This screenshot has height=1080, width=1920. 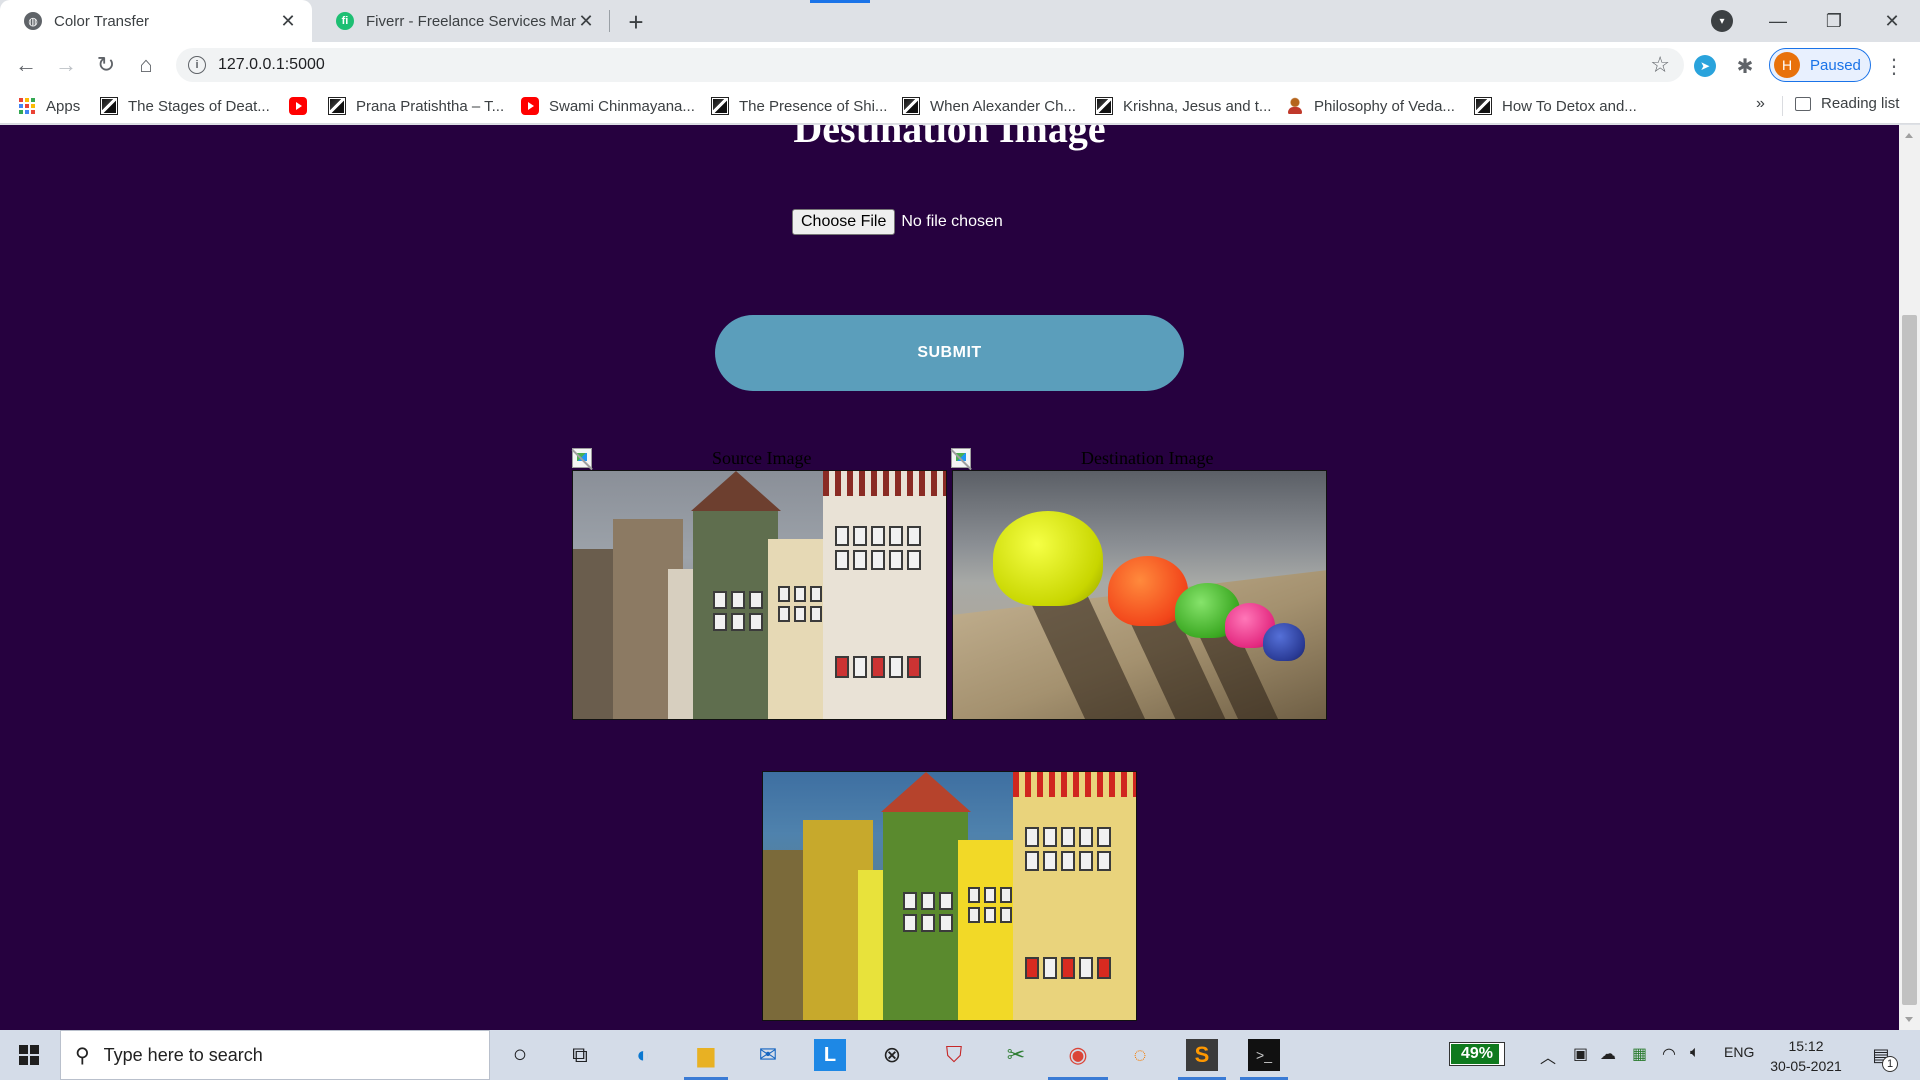 What do you see at coordinates (102, 21) in the screenshot?
I see `tab-title: Color Transfer` at bounding box center [102, 21].